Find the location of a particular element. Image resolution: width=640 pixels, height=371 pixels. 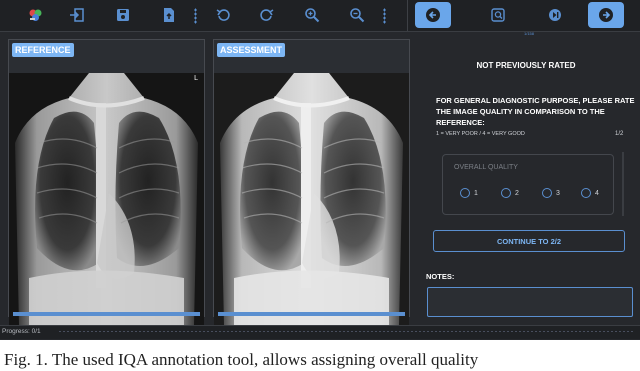

assessment-scrollbar is located at coordinates (311, 314).